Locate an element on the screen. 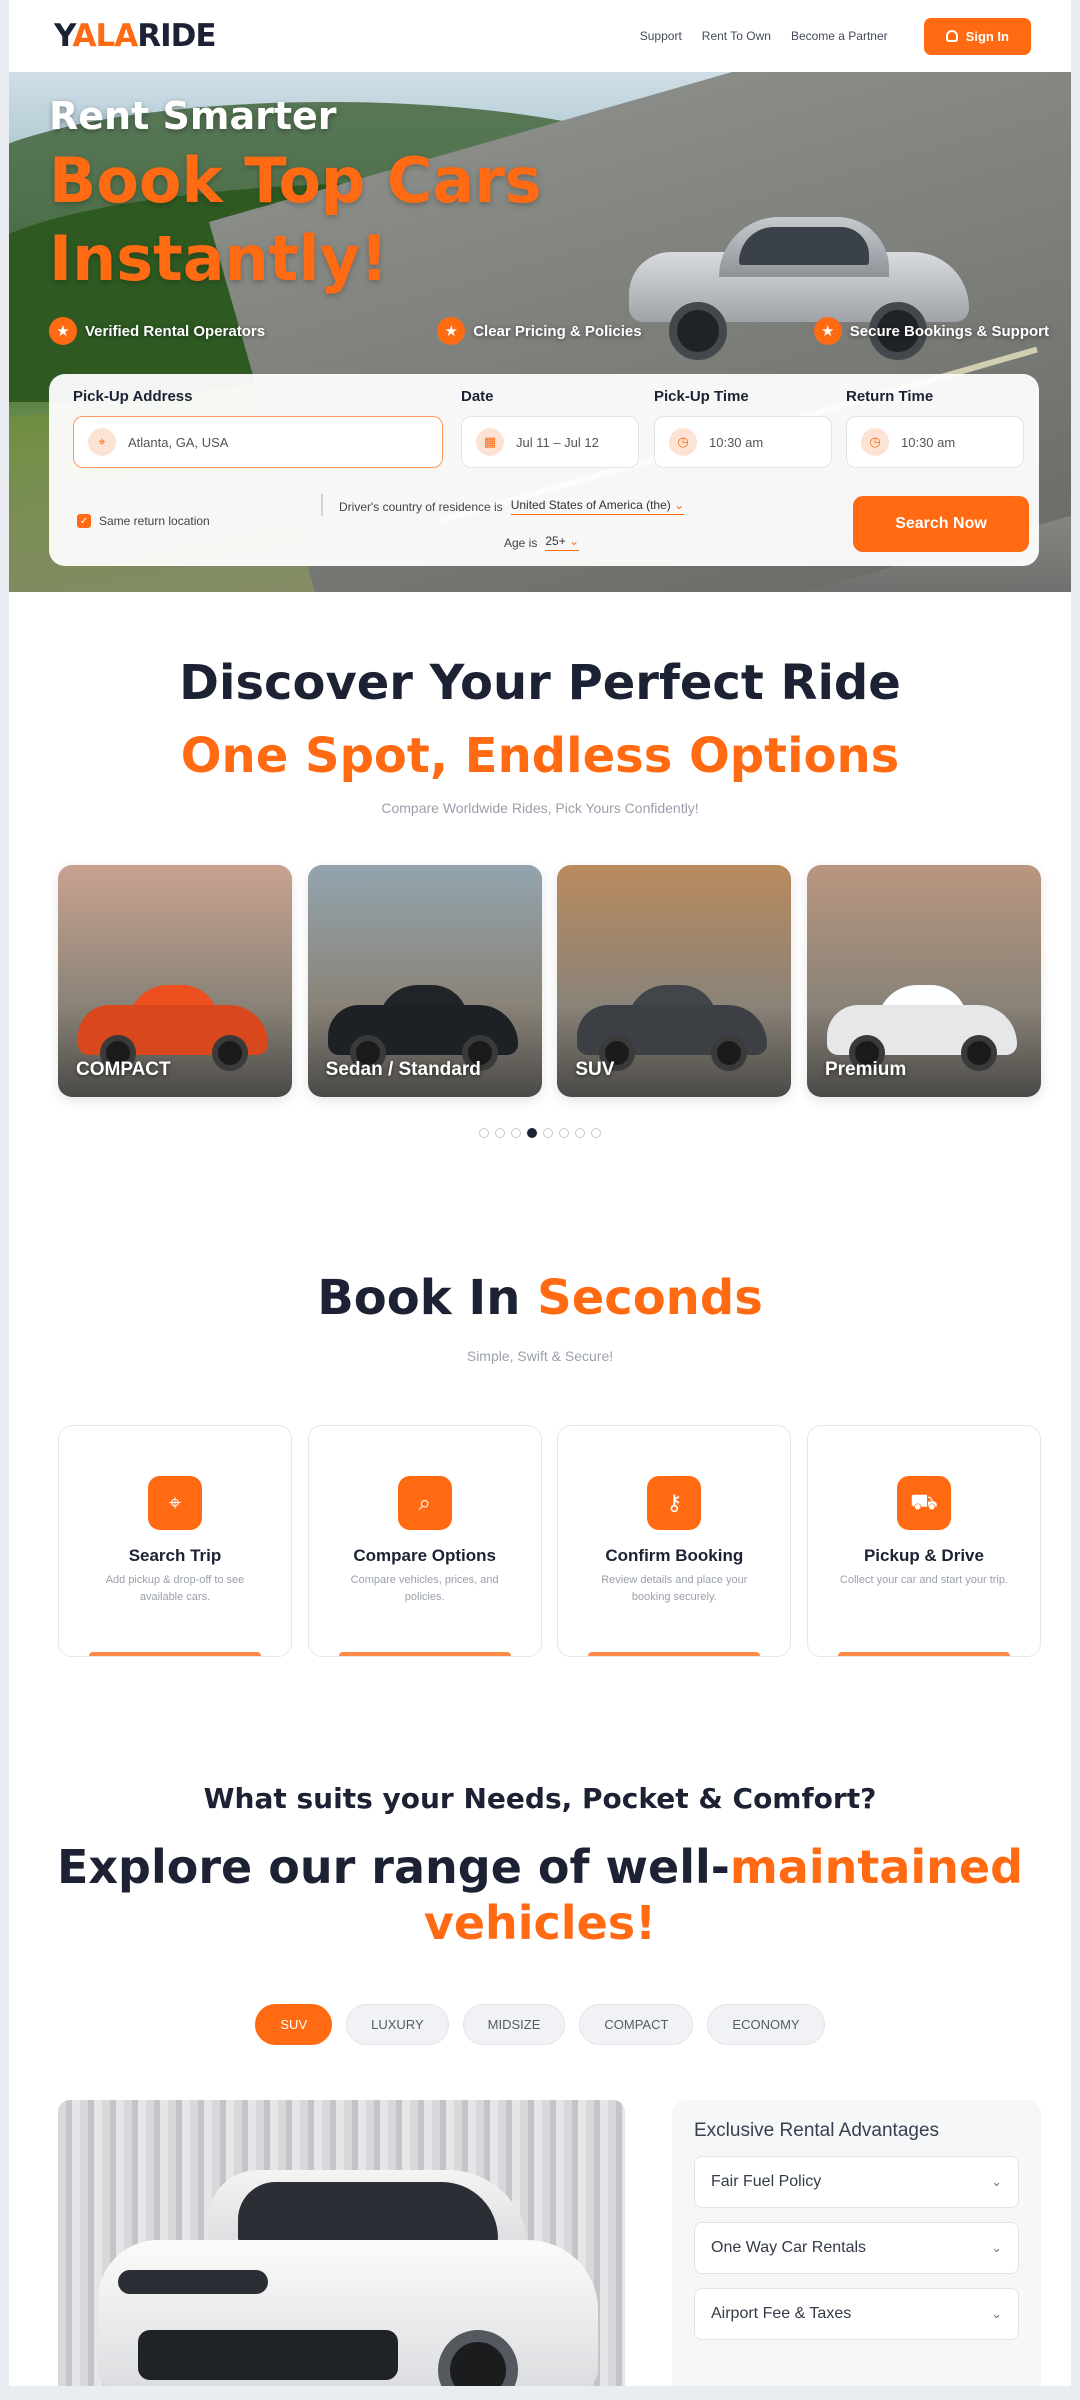 The height and width of the screenshot is (2400, 1080). badge-label: Clear Pricing & Policies is located at coordinates (557, 331).